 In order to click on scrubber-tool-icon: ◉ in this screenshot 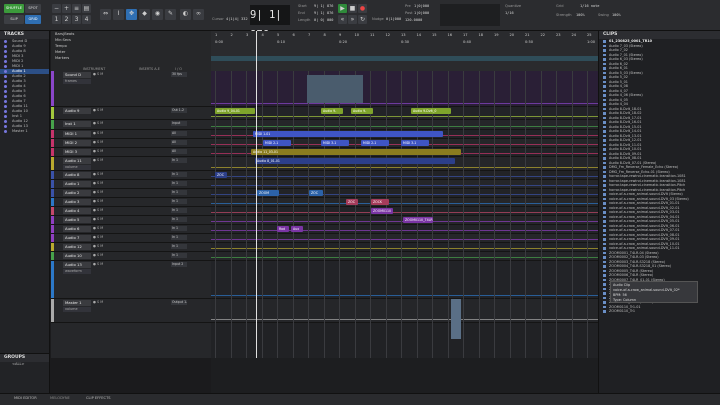, I will do `click(157, 14)`.